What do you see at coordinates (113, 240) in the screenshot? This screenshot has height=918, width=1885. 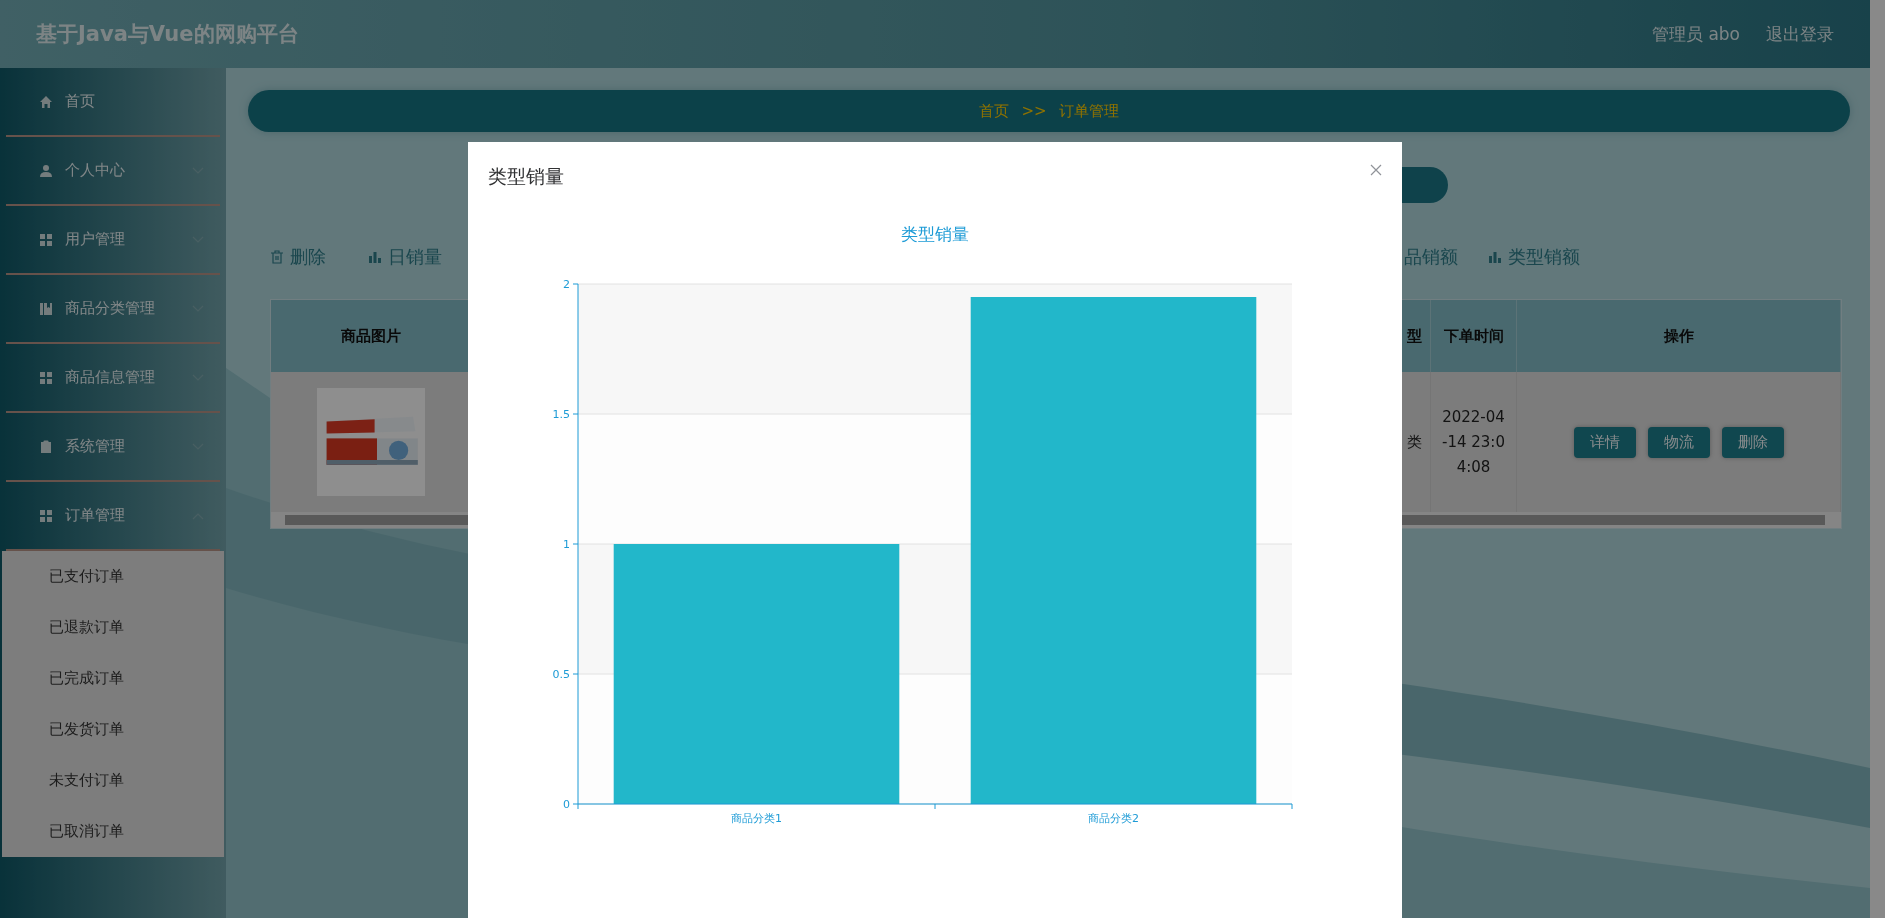 I see `menu-item: 用户管理` at bounding box center [113, 240].